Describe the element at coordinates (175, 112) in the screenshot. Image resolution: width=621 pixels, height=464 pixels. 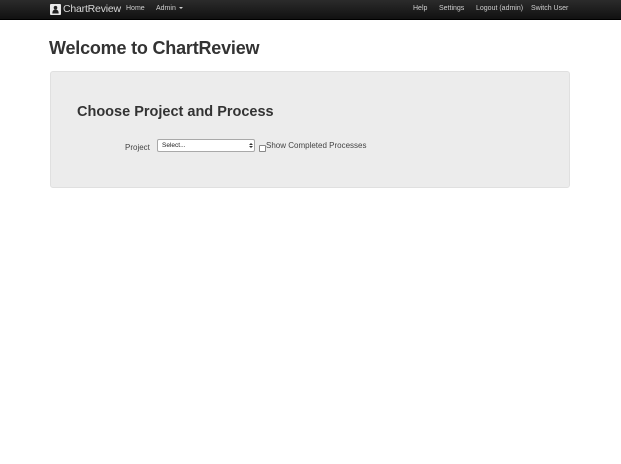
I see `panel-title: Choose Project and Process` at that location.